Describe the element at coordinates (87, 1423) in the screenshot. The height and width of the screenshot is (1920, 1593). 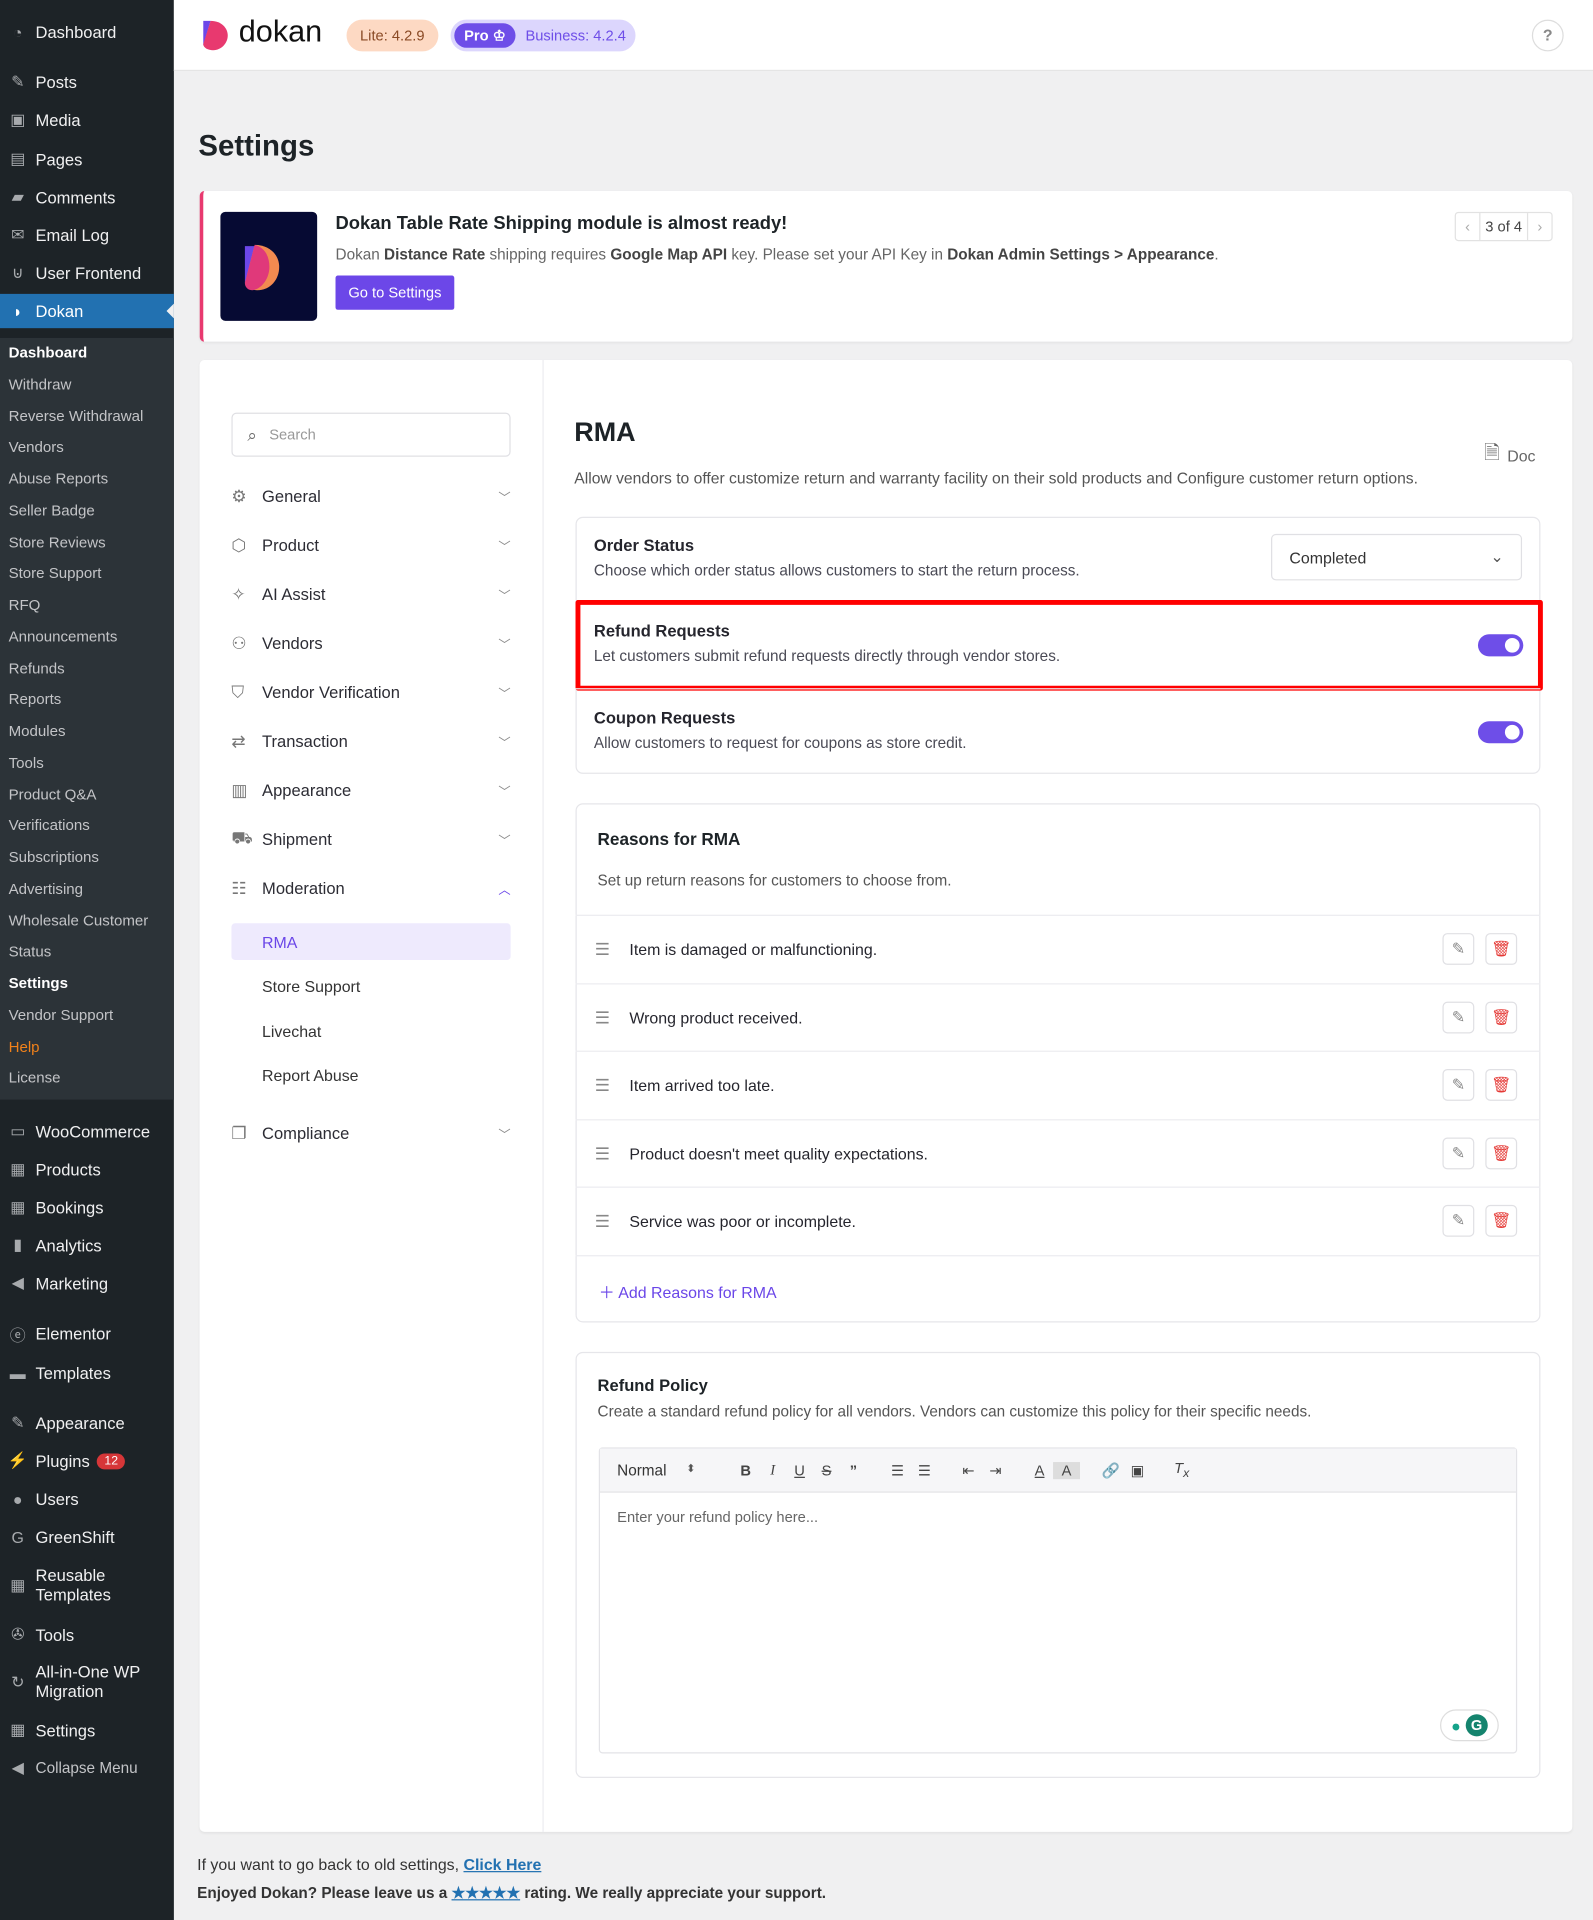
I see `wp-menu-appearance: ✎ Appearance` at that location.